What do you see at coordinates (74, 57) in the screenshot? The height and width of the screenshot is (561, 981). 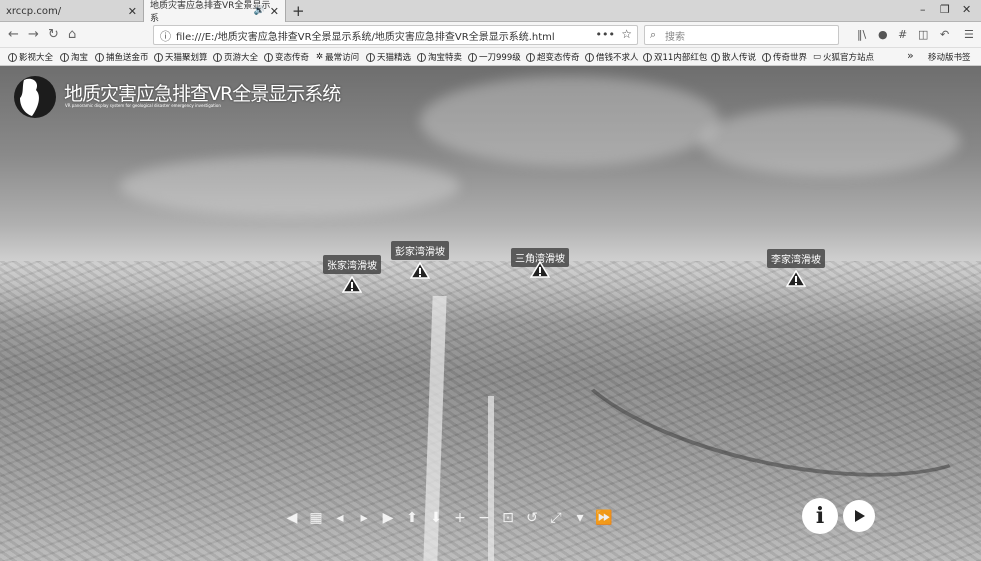 I see `bookmark-item: 淘宝` at bounding box center [74, 57].